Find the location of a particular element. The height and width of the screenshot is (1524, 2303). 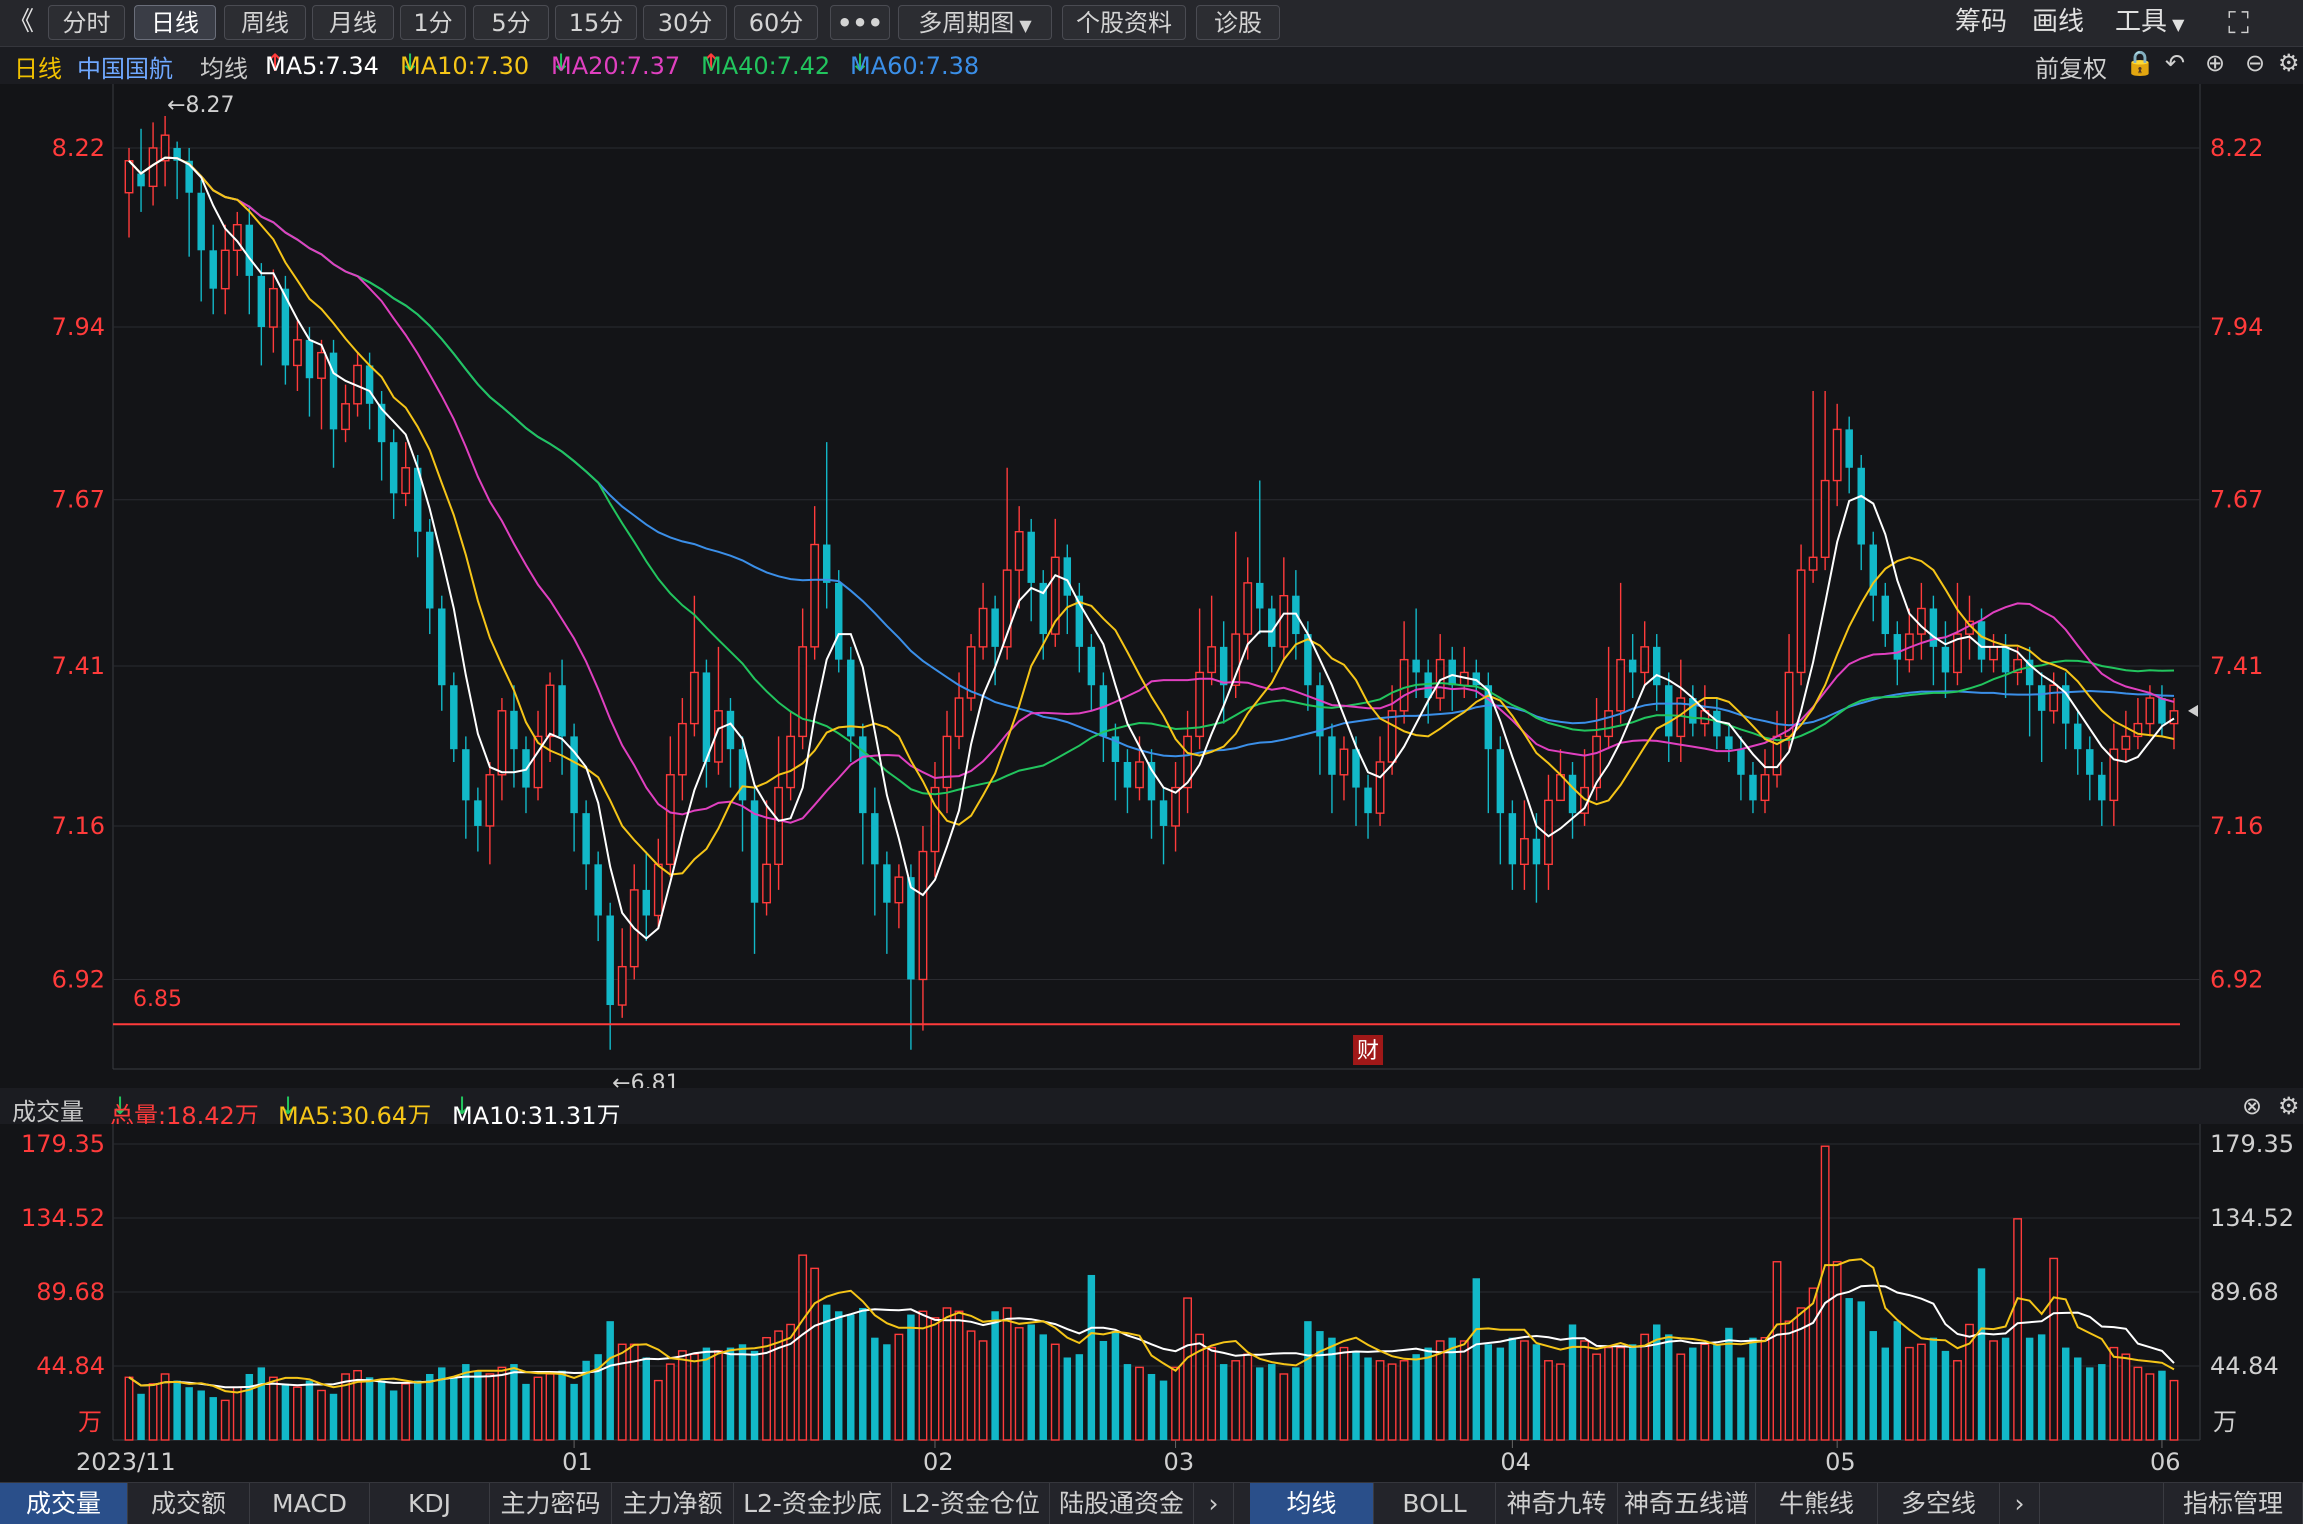

tab-kdj: KDJ is located at coordinates (430, 1503).